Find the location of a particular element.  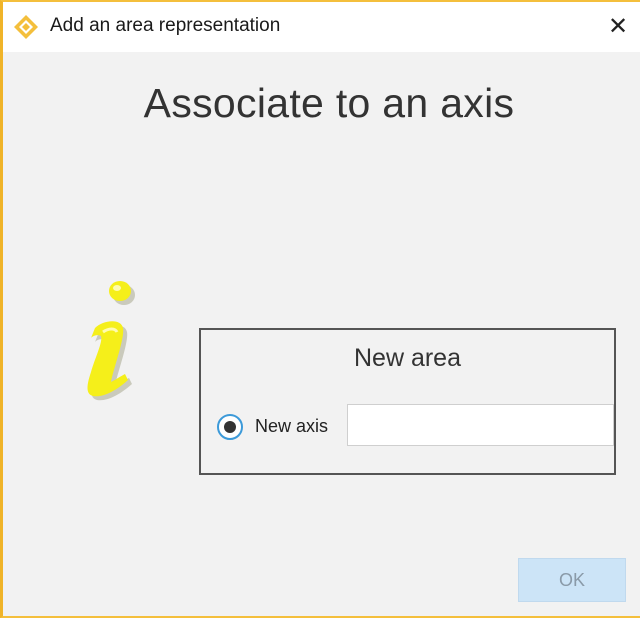

diamond-logo-icon is located at coordinates (26, 27).